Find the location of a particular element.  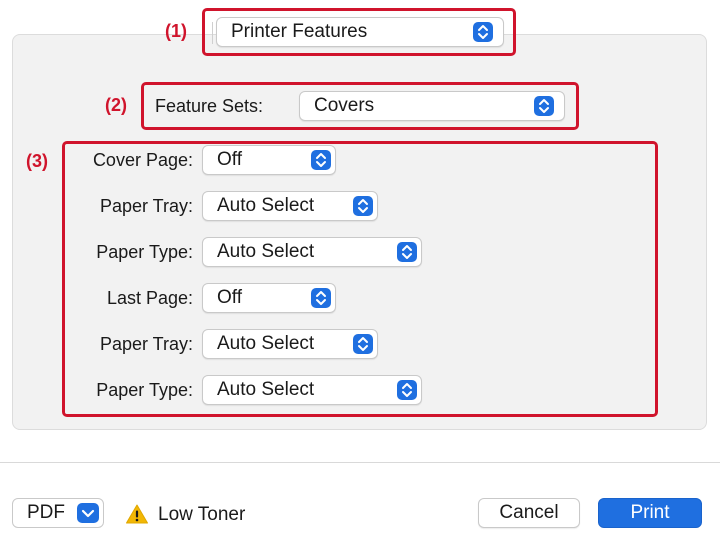

feature-sets-value: Covers is located at coordinates (344, 105).